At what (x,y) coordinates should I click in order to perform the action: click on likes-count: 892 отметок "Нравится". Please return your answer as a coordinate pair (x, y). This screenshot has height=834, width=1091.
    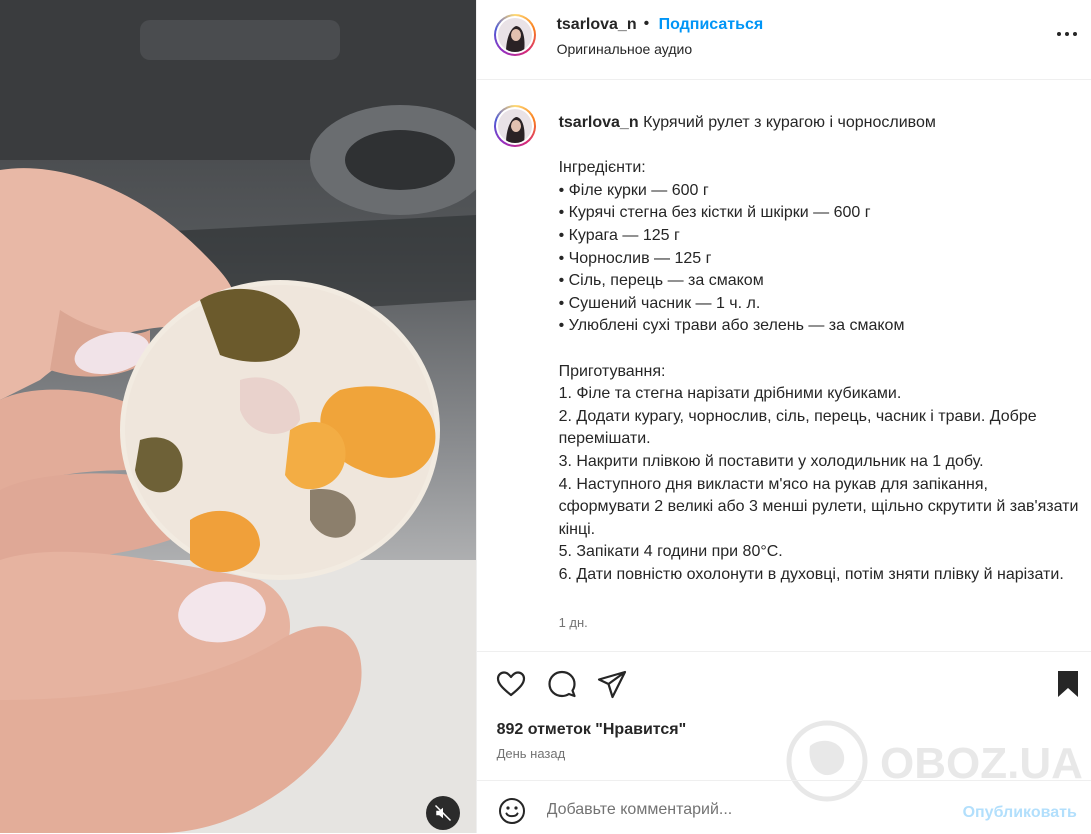
    Looking at the image, I should click on (592, 730).